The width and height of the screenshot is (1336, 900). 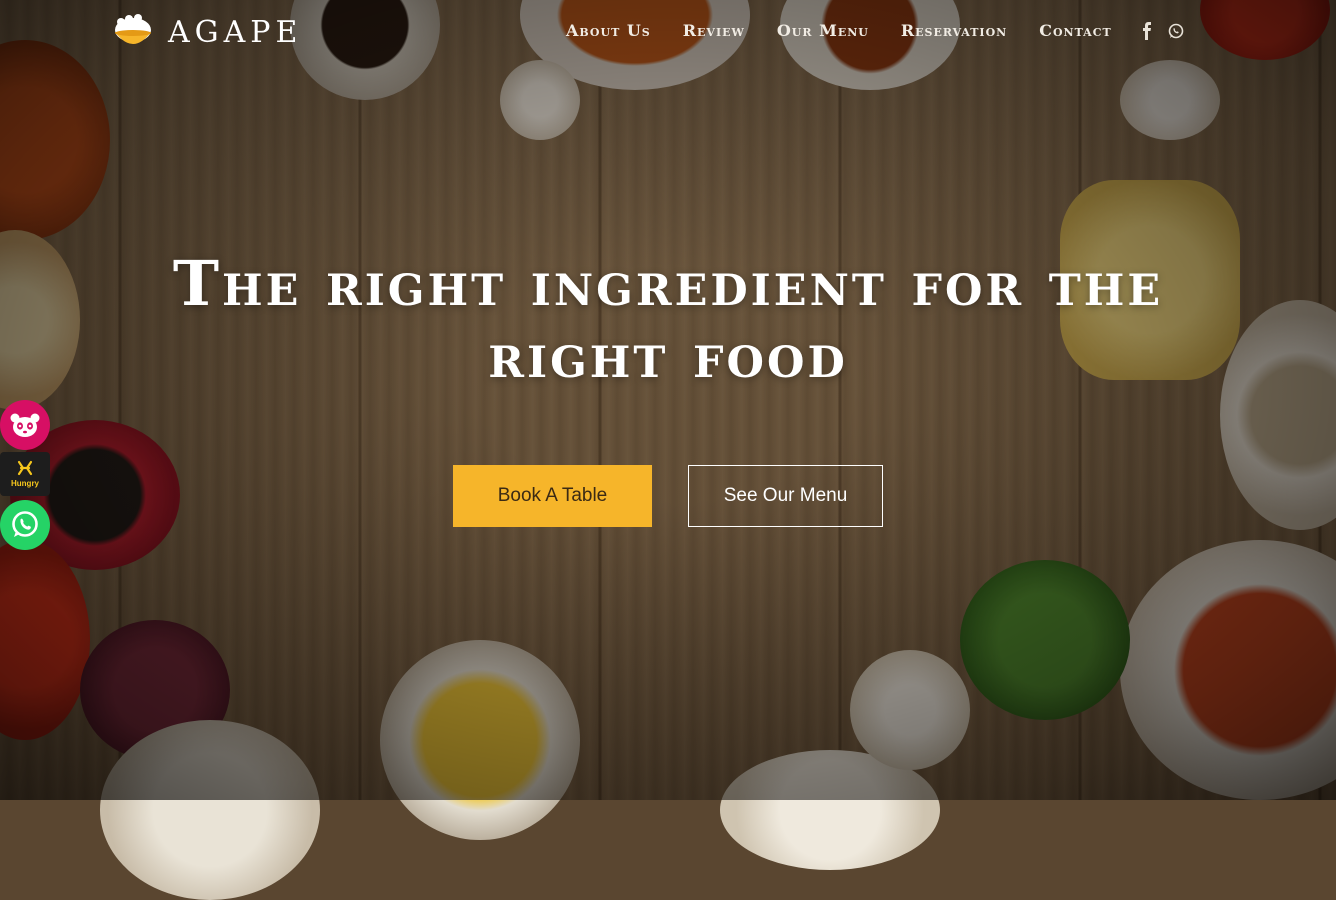 What do you see at coordinates (1147, 31) in the screenshot?
I see `facebook-icon` at bounding box center [1147, 31].